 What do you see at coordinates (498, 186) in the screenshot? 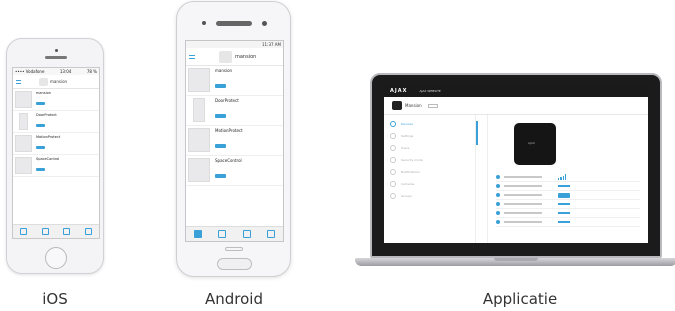
I see `connection-icon` at bounding box center [498, 186].